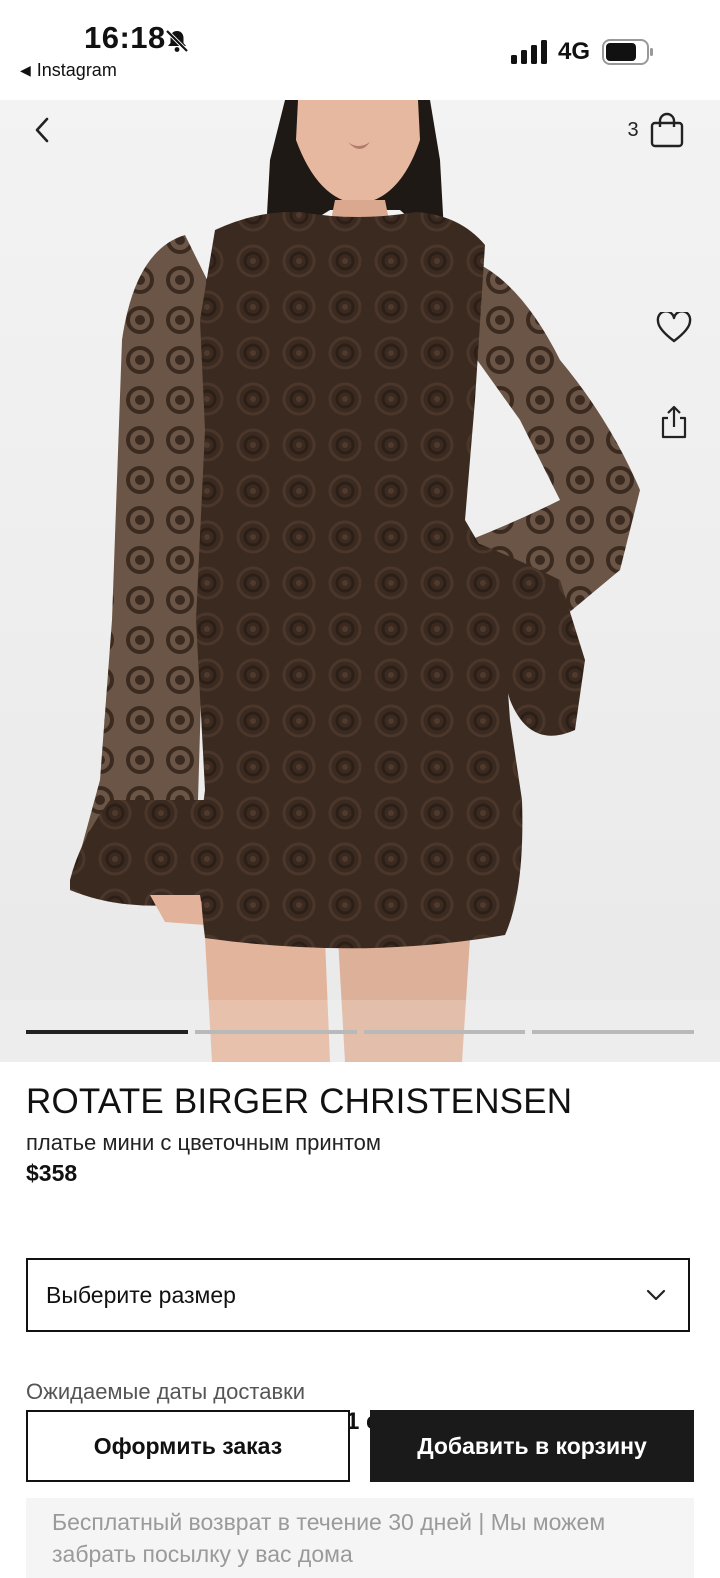 The image size is (720, 1578). I want to click on share-icon, so click(674, 422).